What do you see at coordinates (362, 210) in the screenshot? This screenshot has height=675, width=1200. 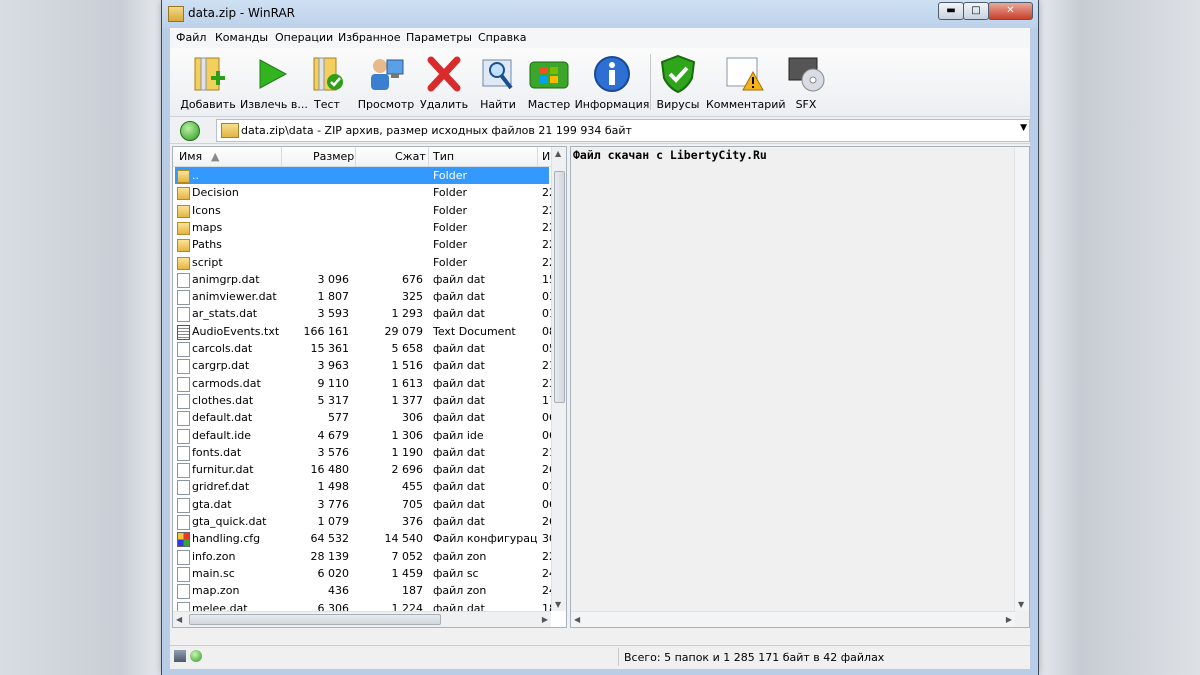 I see `file-row: Icons Folder 22` at bounding box center [362, 210].